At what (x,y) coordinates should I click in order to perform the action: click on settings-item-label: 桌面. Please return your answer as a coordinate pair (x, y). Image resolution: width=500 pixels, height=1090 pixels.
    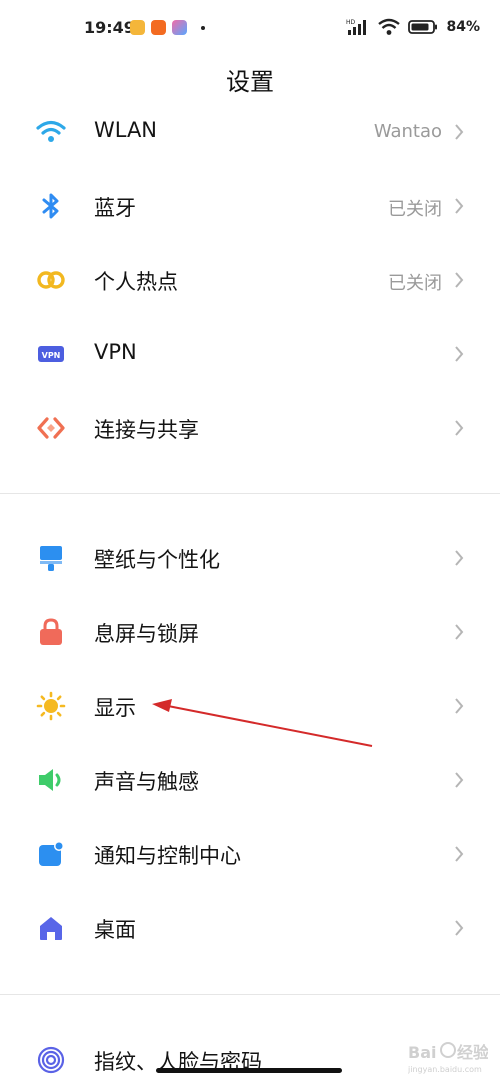
    Looking at the image, I should click on (115, 930).